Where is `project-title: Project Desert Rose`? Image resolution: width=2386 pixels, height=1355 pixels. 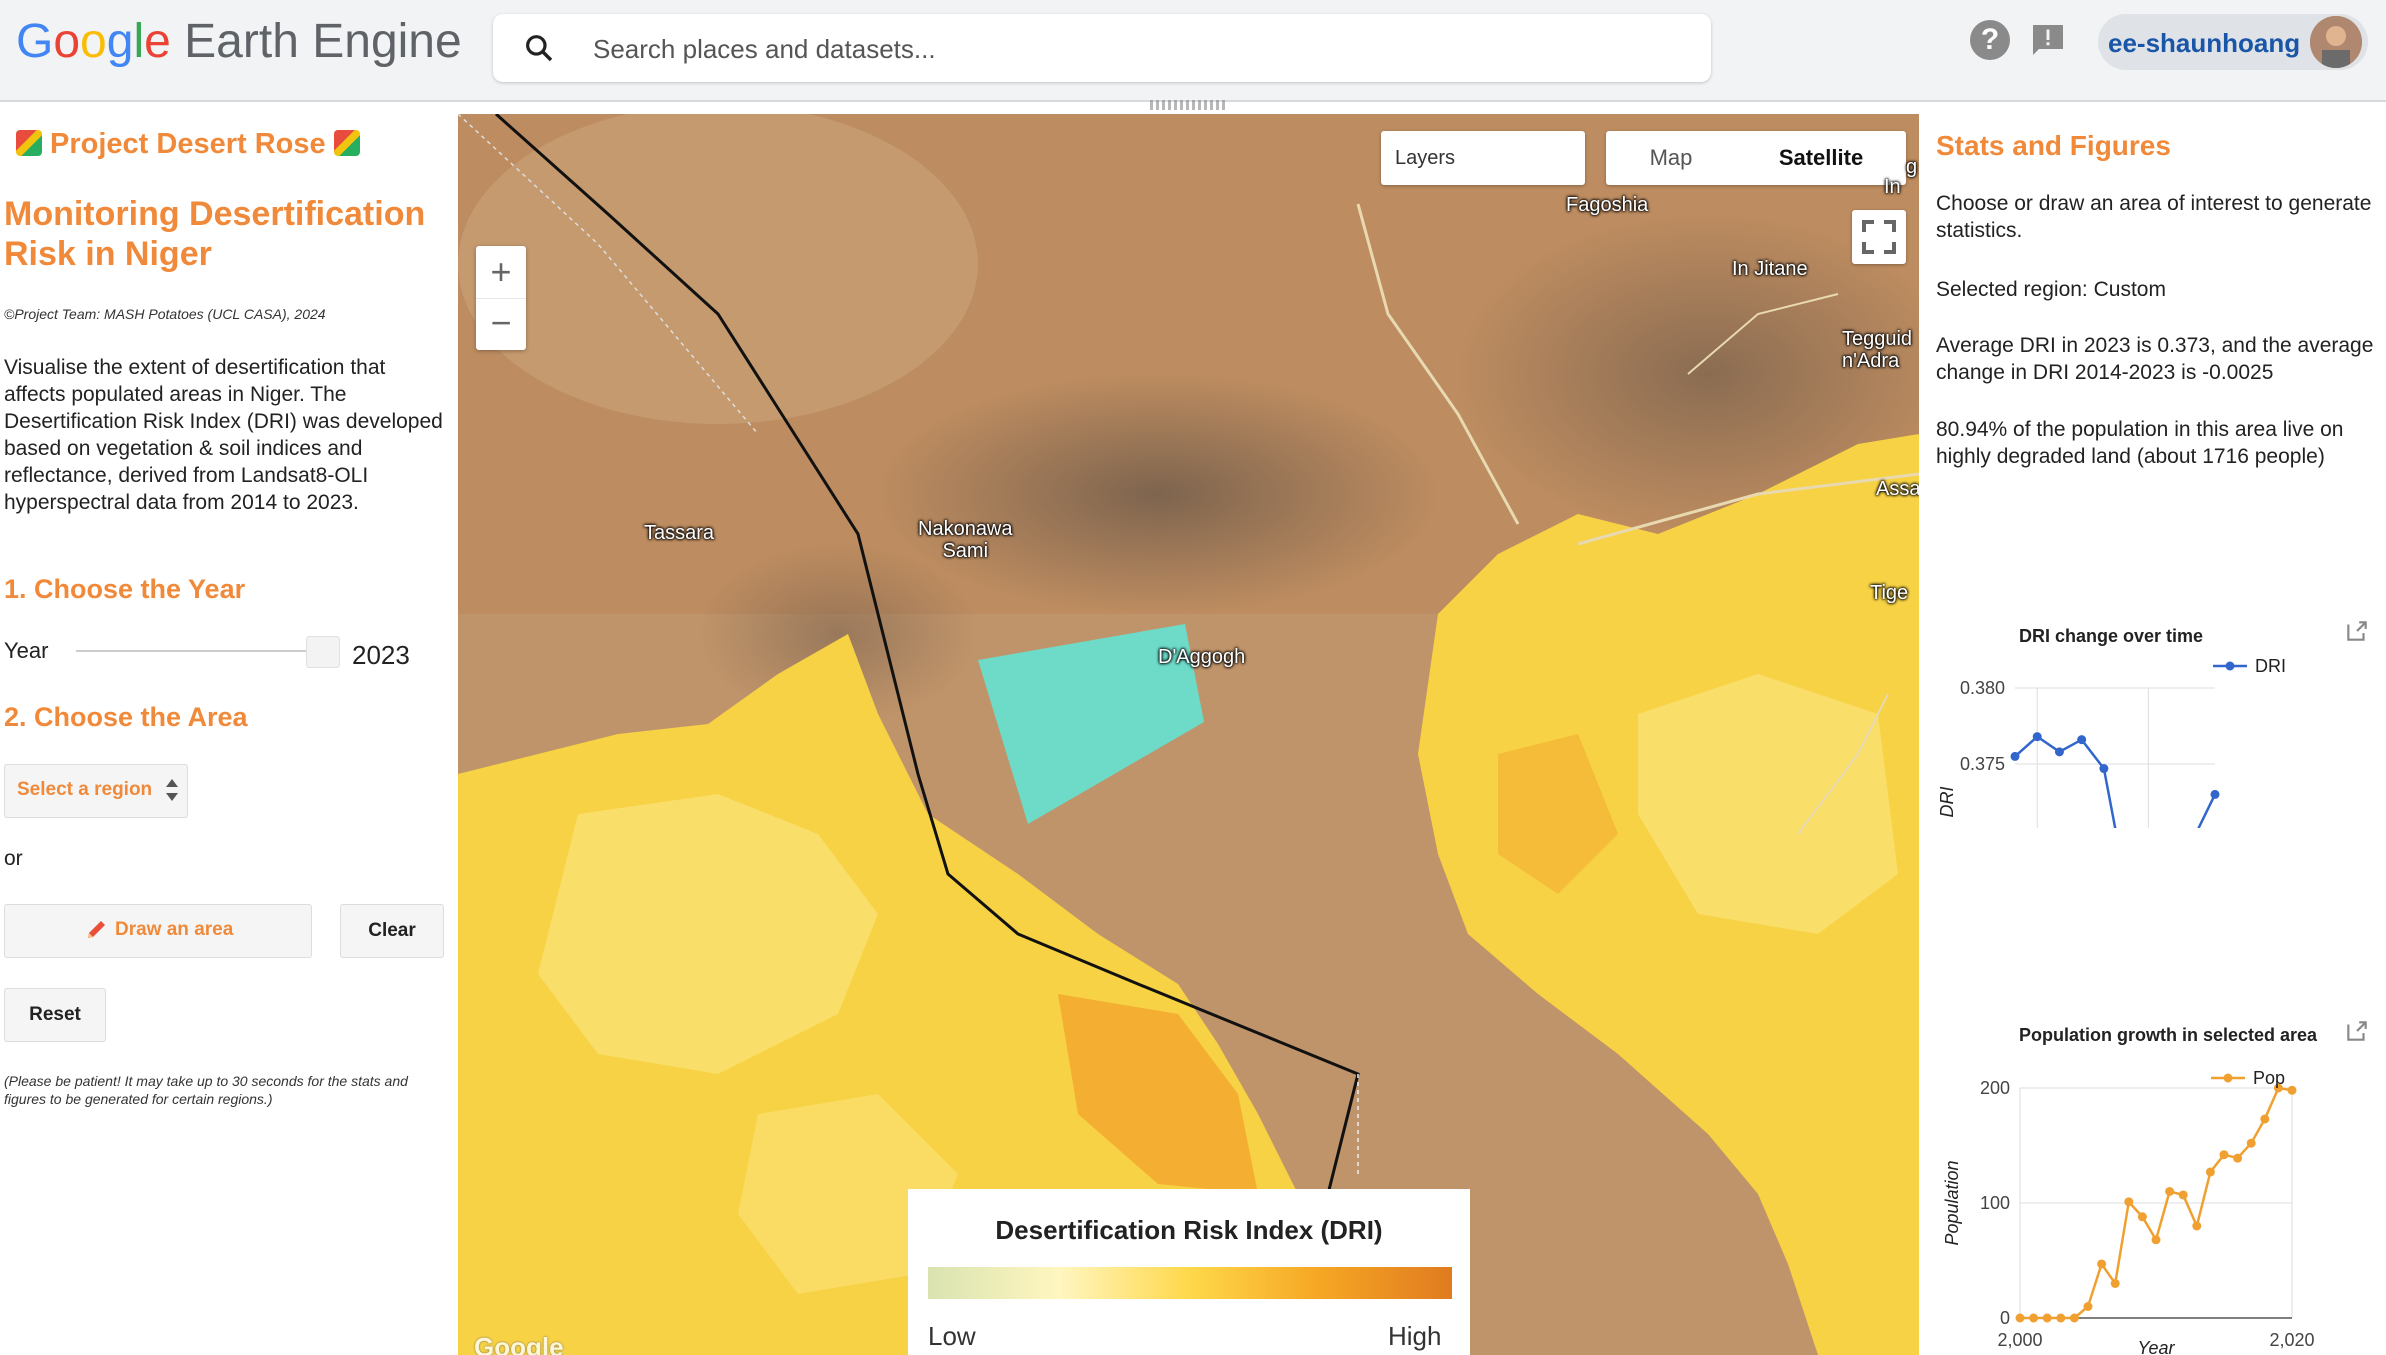
project-title: Project Desert Rose is located at coordinates (188, 144).